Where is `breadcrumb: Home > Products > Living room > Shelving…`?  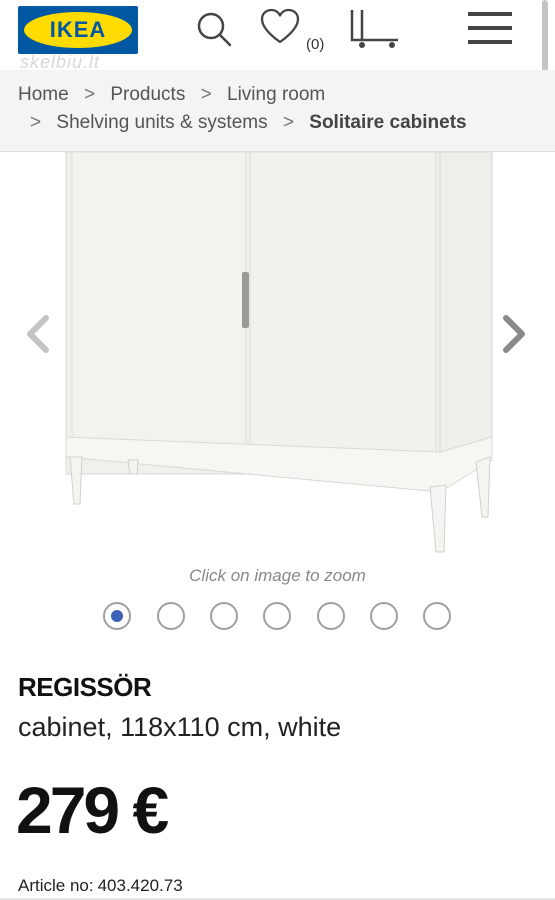
breadcrumb: Home > Products > Living room > Shelving… is located at coordinates (277, 111).